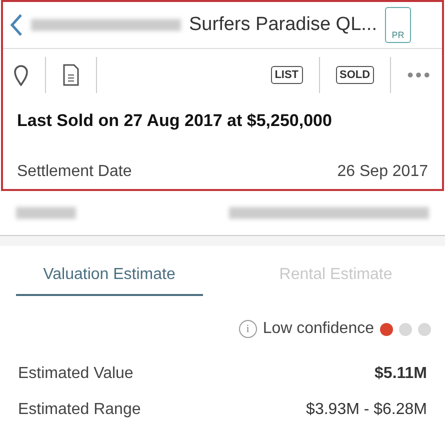 The image size is (445, 444). What do you see at coordinates (79, 410) in the screenshot?
I see `estimate-label: Estimated Range` at bounding box center [79, 410].